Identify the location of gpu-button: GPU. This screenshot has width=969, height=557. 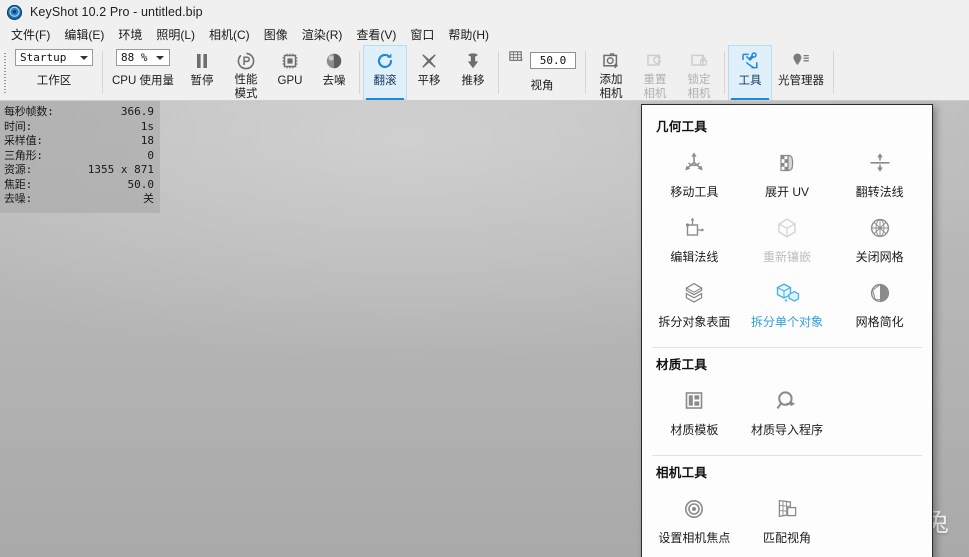
(290, 72).